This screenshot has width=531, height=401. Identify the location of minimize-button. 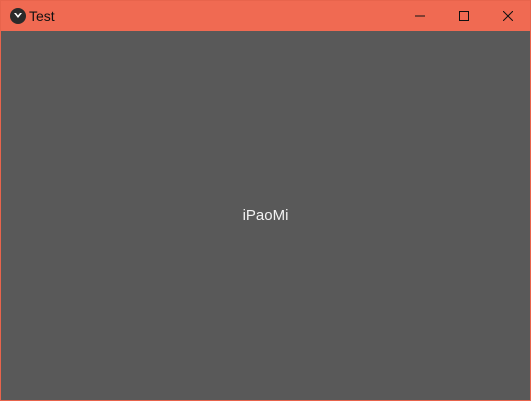
(420, 16).